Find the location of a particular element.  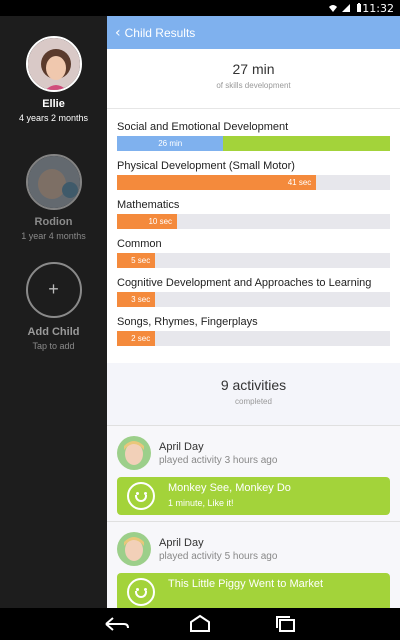

skill-item: Social and Emotional Development 26 min is located at coordinates (253, 136).